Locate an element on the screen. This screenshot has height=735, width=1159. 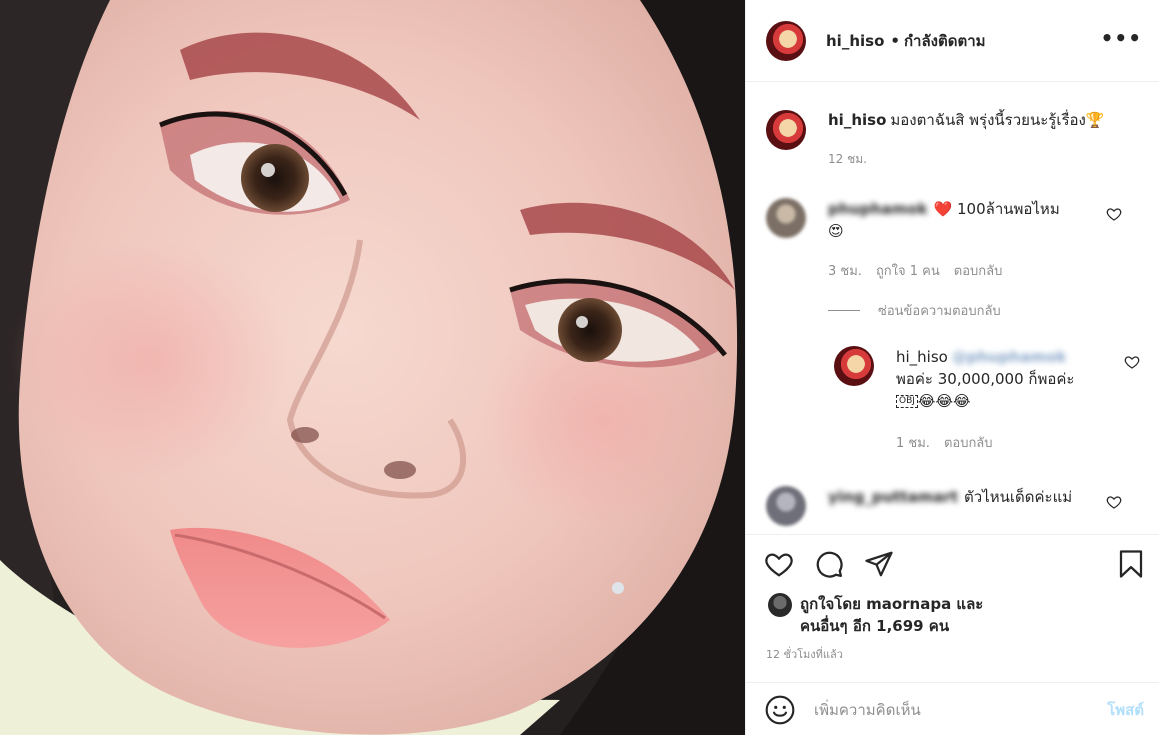
comment-icon is located at coordinates (829, 564).